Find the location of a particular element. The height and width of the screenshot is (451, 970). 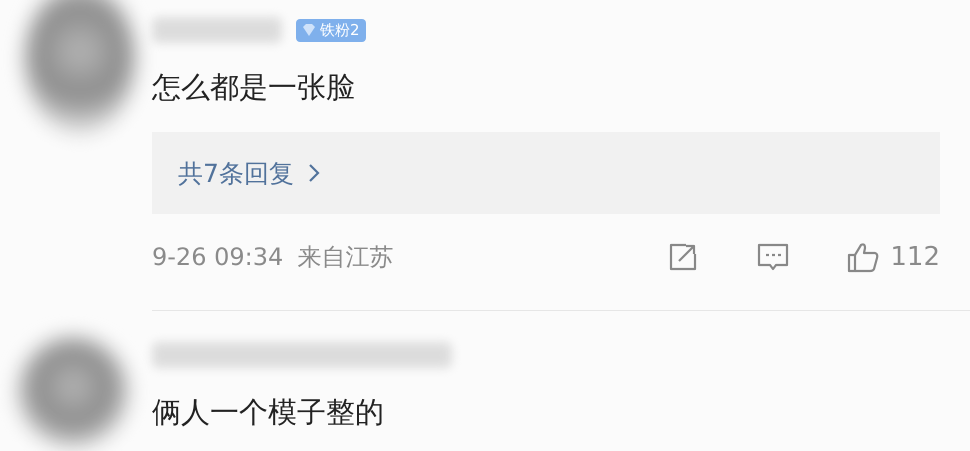

replies-link: 共7条回复 is located at coordinates (546, 173).